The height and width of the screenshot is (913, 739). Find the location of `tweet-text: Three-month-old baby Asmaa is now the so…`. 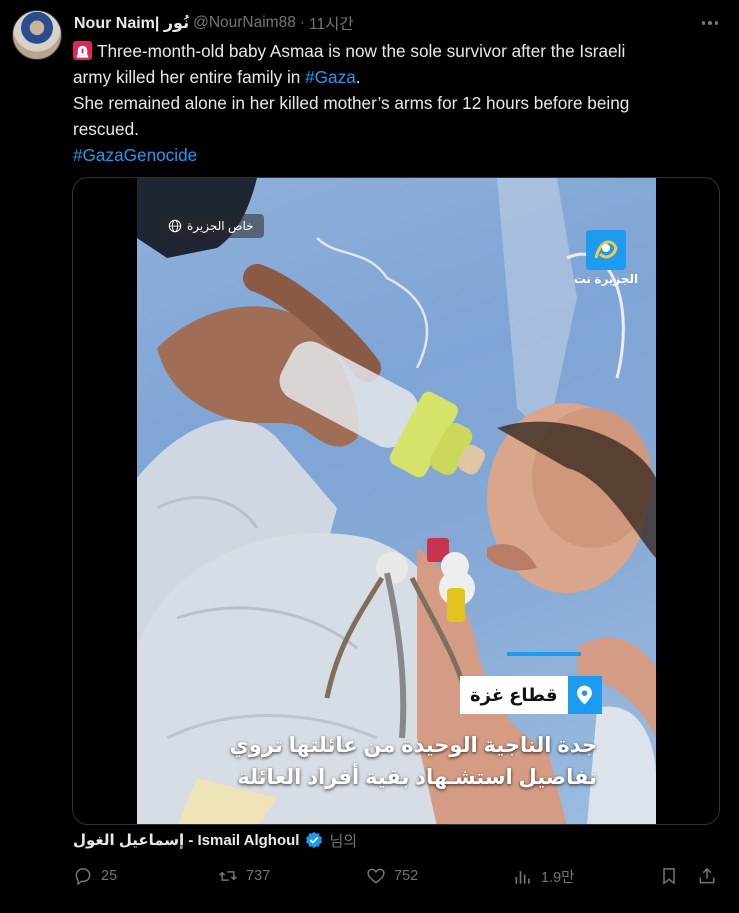

tweet-text: Three-month-old baby Asmaa is now the so… is located at coordinates (393, 103).